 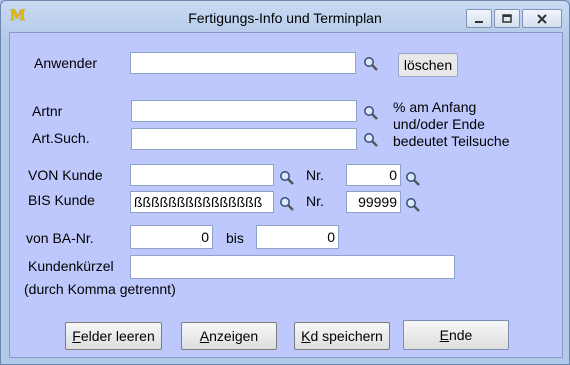 I want to click on felder-leeren-button: Felder leeren, so click(x=113, y=336).